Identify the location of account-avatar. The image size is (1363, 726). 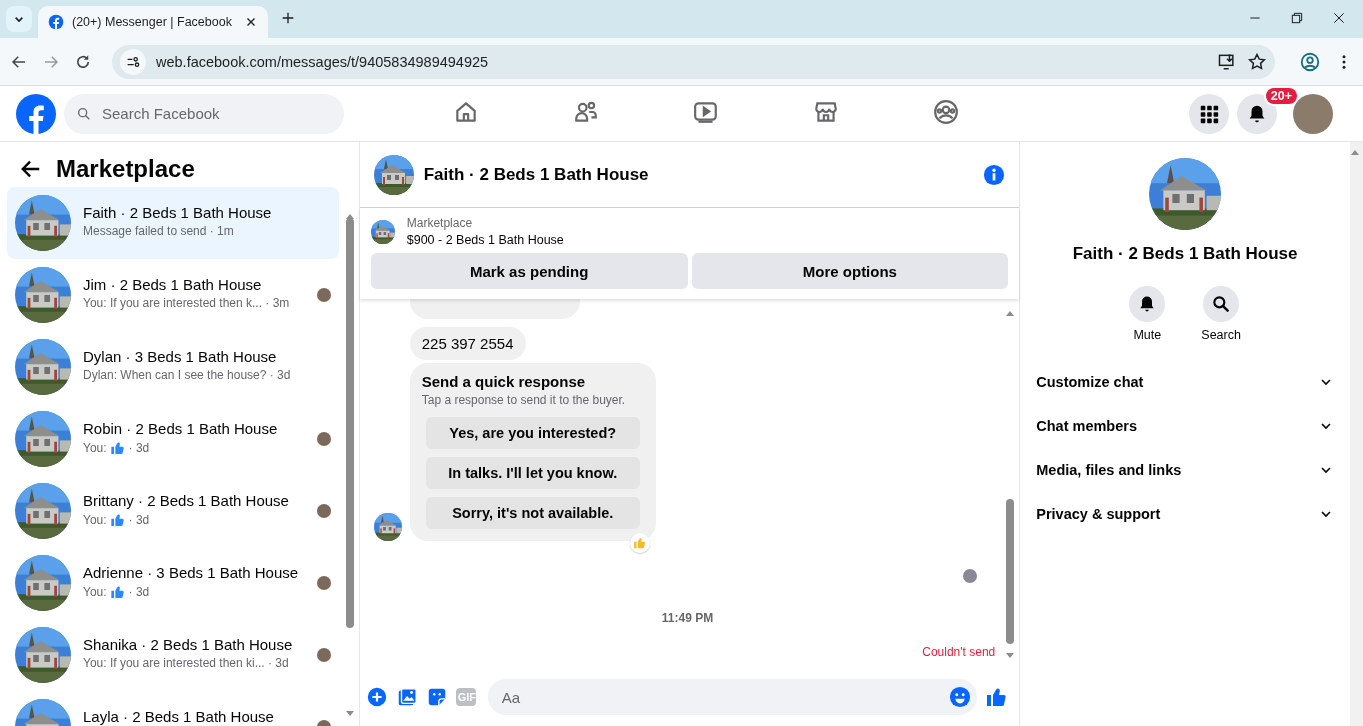
(1313, 113).